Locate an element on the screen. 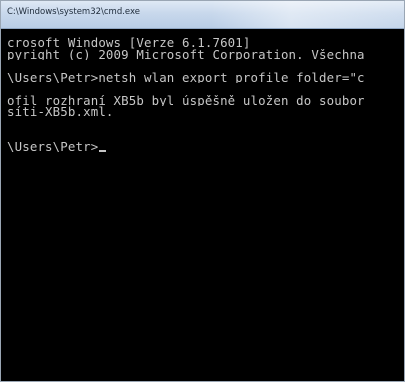 This screenshot has width=405, height=382. titlebar-glow is located at coordinates (307, 14).